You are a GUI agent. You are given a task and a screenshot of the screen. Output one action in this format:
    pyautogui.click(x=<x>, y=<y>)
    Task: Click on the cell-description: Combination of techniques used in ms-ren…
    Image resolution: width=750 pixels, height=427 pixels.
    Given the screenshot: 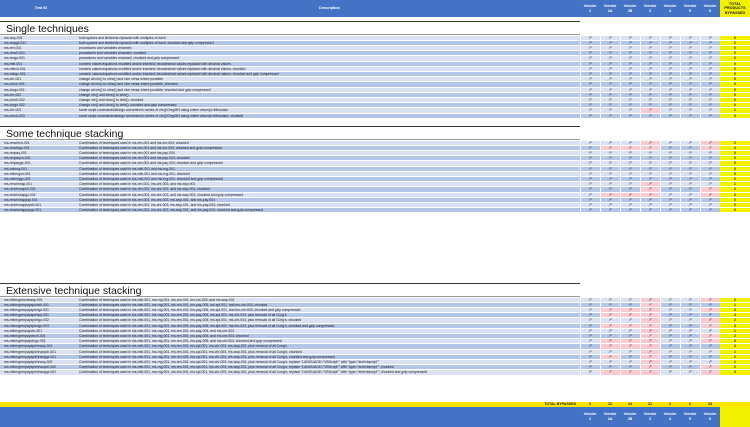 What is the action you would take?
    pyautogui.click(x=329, y=200)
    